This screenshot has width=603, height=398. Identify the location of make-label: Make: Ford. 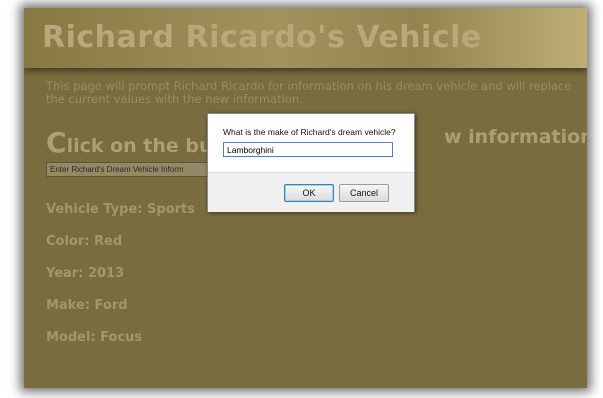
(87, 305).